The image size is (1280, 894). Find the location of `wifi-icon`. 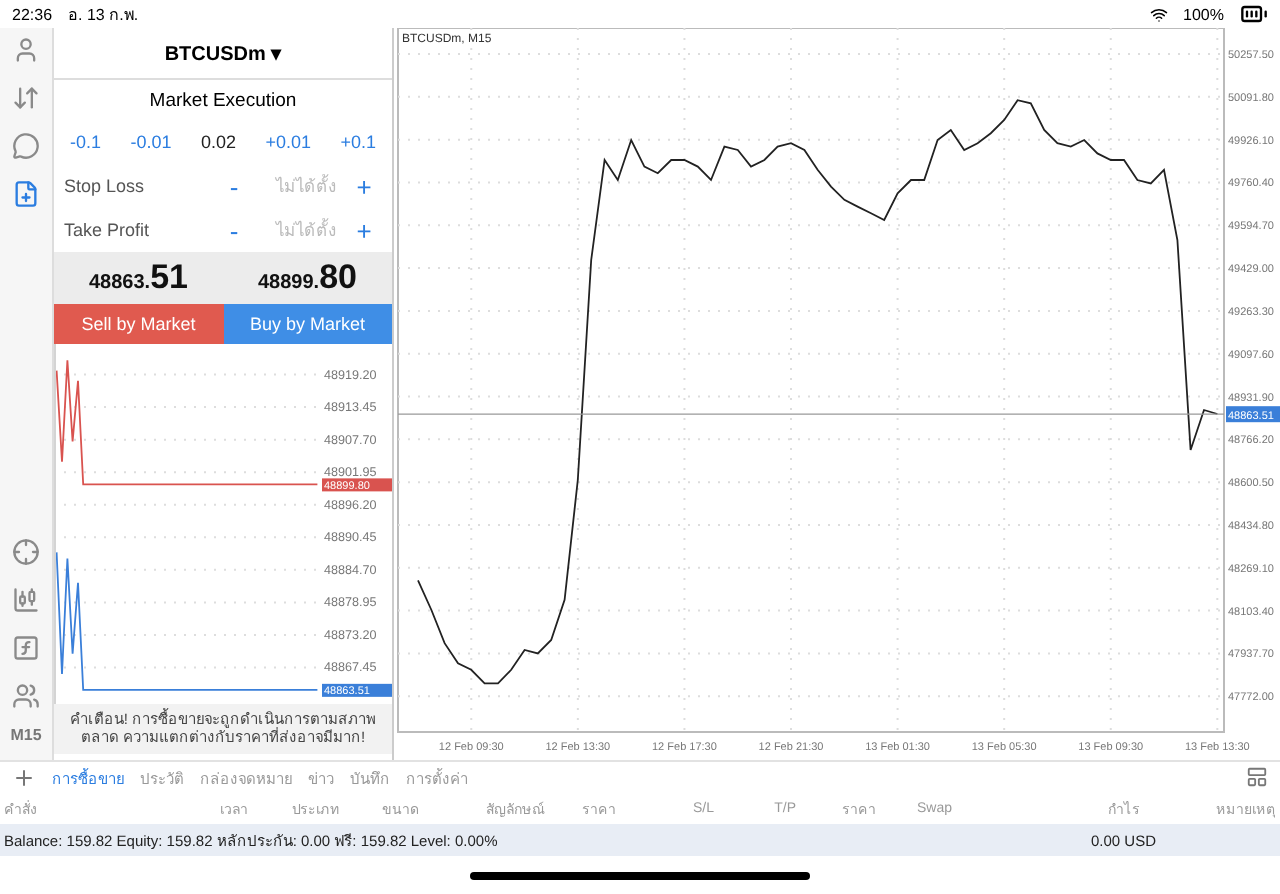

wifi-icon is located at coordinates (1158, 14).